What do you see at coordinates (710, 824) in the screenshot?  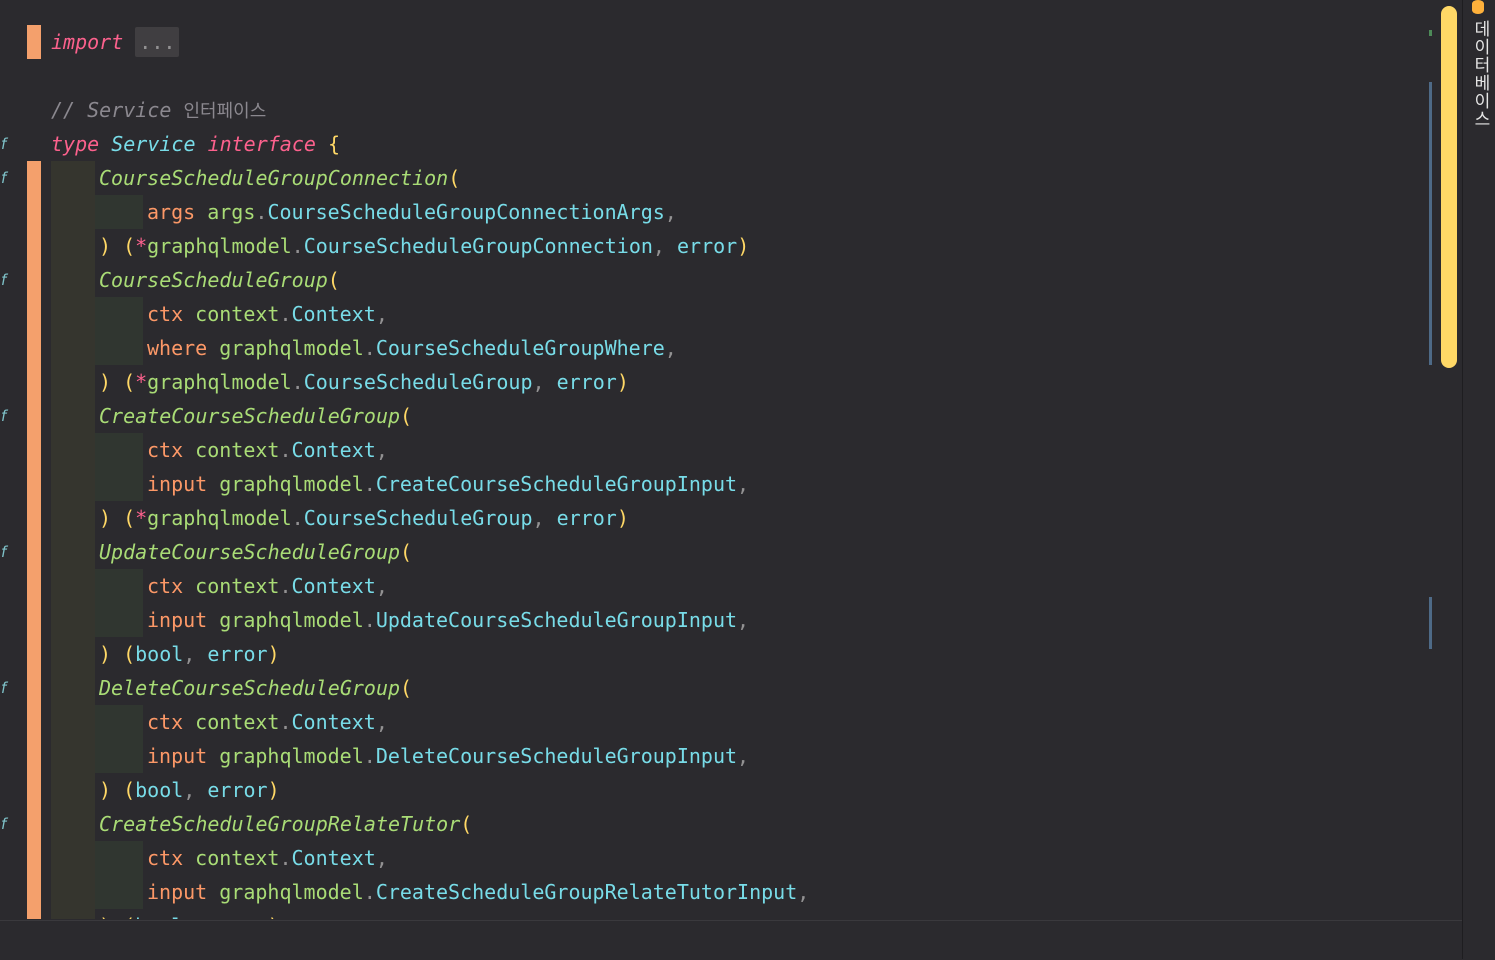 I see `code-line: CreateScheduleGroupRelateTutor(` at bounding box center [710, 824].